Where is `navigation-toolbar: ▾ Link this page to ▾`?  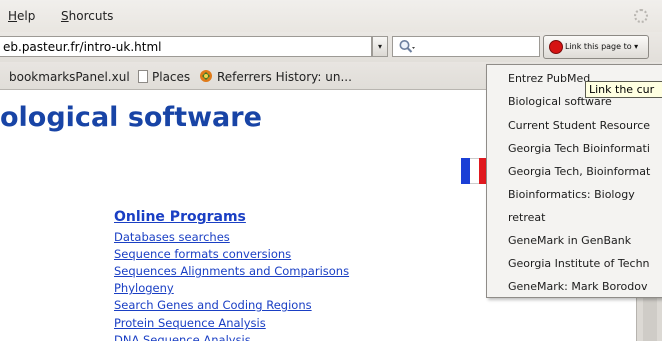
navigation-toolbar: ▾ Link this page to ▾ is located at coordinates (331, 47).